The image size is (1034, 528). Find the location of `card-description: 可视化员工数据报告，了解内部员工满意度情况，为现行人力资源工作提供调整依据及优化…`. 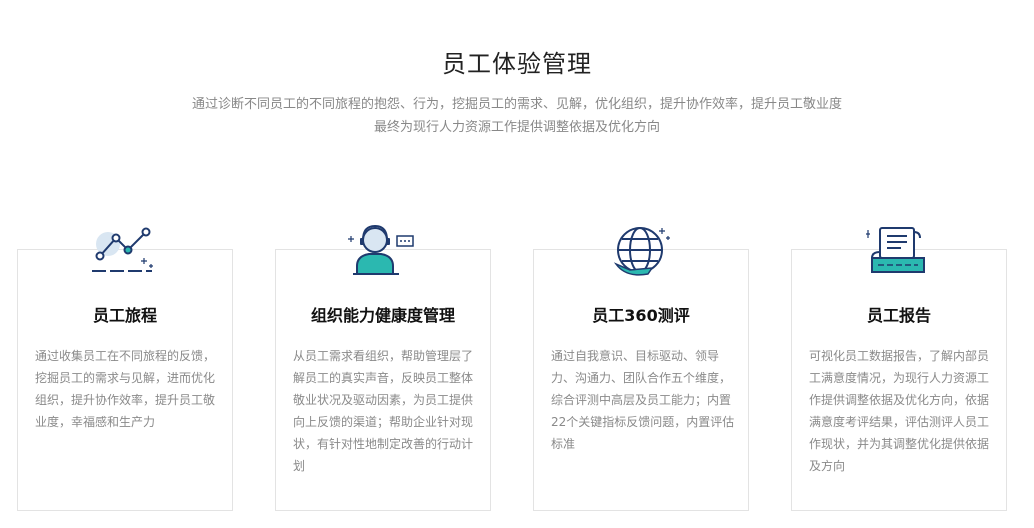

card-description: 可视化员工数据报告，了解内部员工满意度情况，为现行人力资源工作提供调整依据及优化… is located at coordinates (899, 411).